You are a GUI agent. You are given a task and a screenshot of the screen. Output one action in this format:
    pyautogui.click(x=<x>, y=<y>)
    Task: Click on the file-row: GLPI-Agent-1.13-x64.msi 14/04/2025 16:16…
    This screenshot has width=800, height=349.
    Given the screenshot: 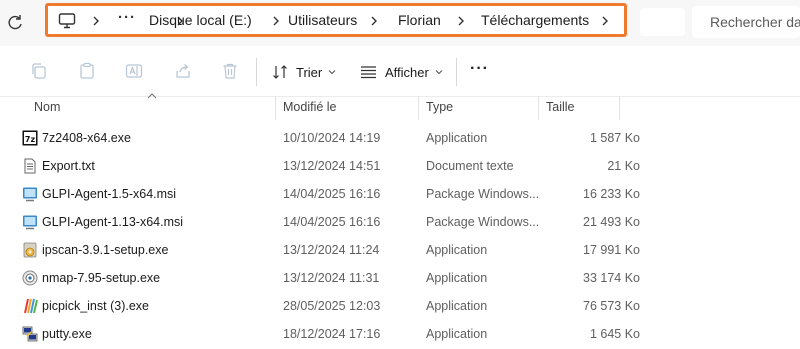 What is the action you would take?
    pyautogui.click(x=400, y=222)
    